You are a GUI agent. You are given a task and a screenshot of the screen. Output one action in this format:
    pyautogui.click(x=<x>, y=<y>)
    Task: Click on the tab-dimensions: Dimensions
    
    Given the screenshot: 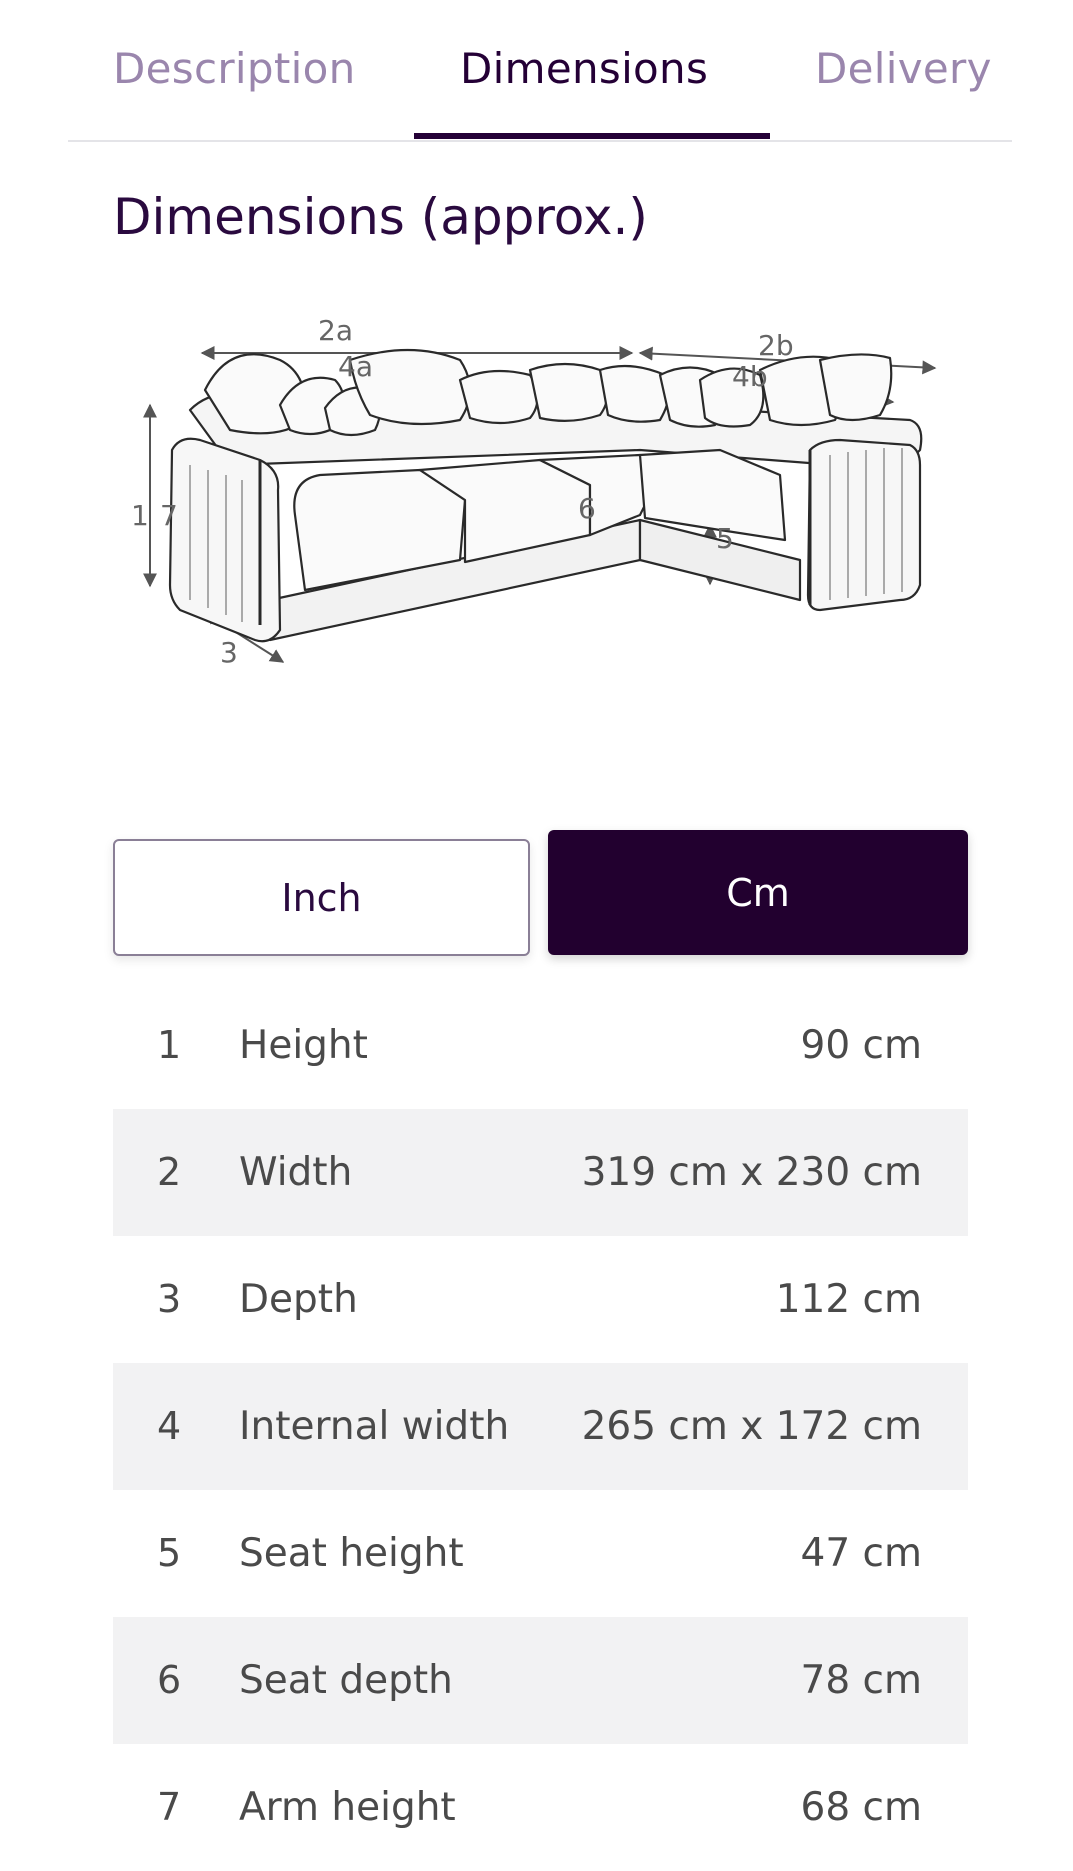 What is the action you would take?
    pyautogui.click(x=584, y=68)
    